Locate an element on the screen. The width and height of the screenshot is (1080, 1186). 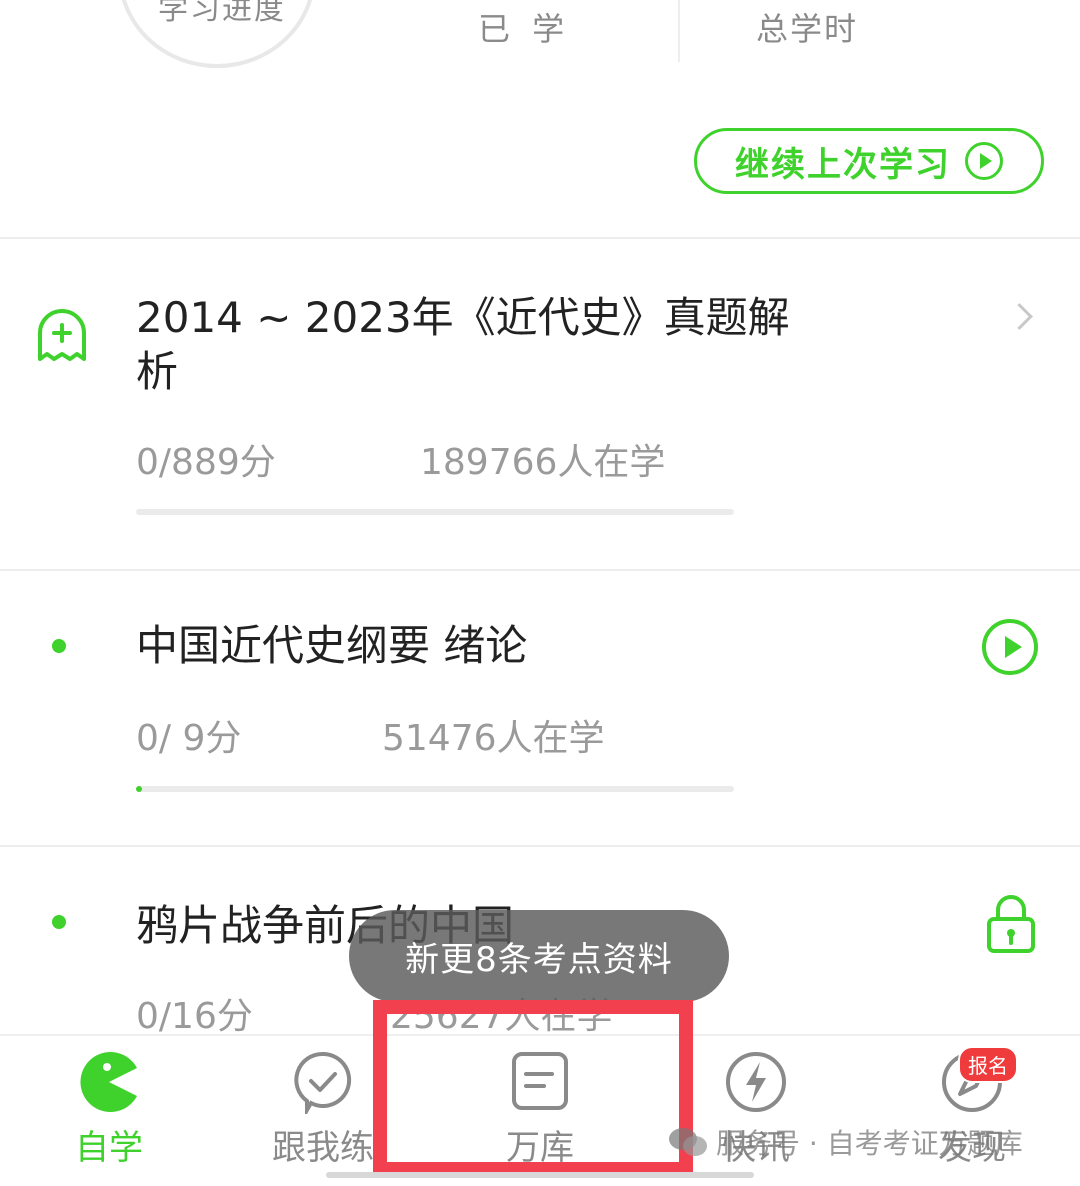
course-title: 2014 ~ 2023年《近代史》真题解 析 is located at coordinates (463, 344).